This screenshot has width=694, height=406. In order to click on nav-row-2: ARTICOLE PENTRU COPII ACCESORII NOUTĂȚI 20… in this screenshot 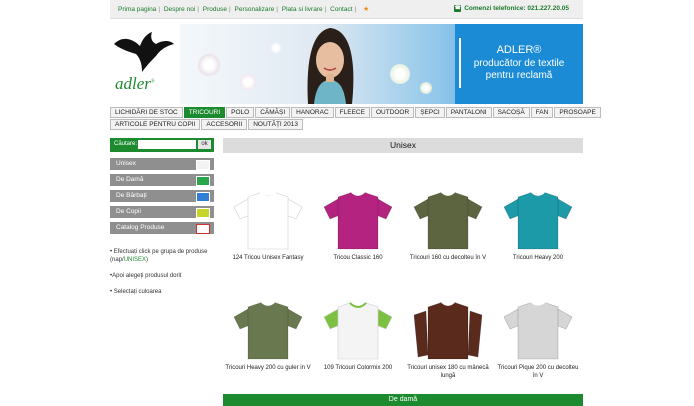, I will do `click(346, 124)`.